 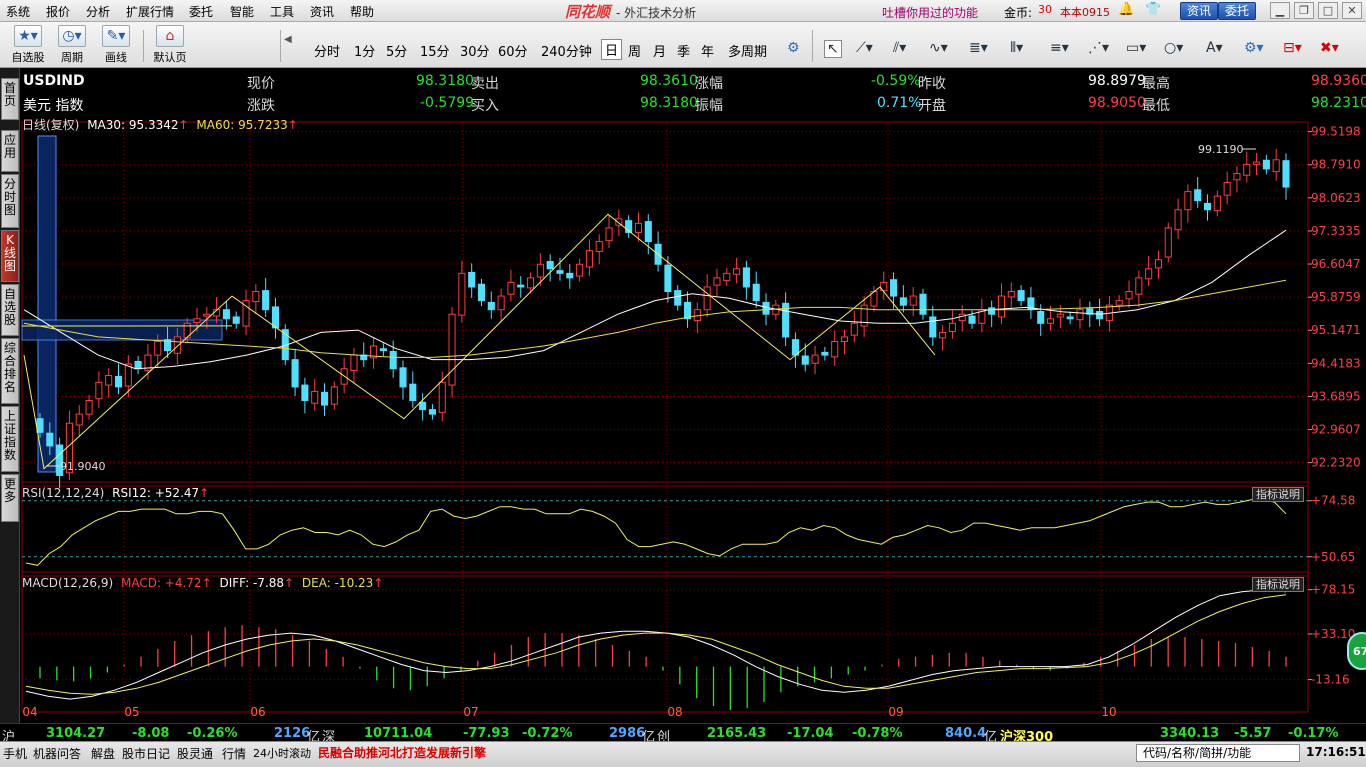 I want to click on cy-index-pct: -0.78%, so click(x=877, y=733).